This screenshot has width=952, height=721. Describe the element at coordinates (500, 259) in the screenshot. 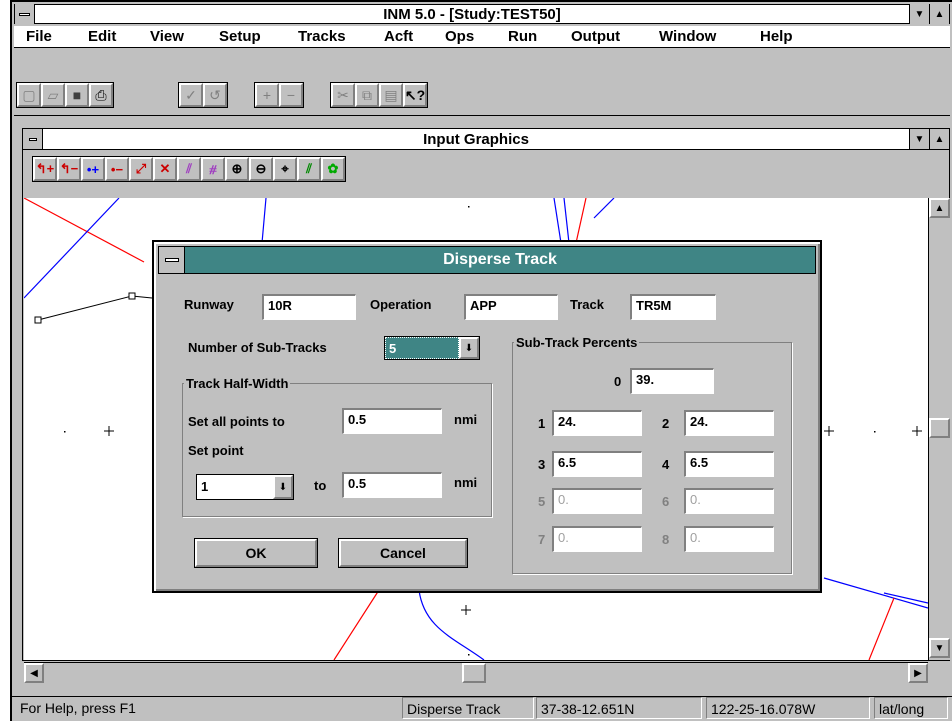

I see `dialog-title: Disperse Track` at that location.